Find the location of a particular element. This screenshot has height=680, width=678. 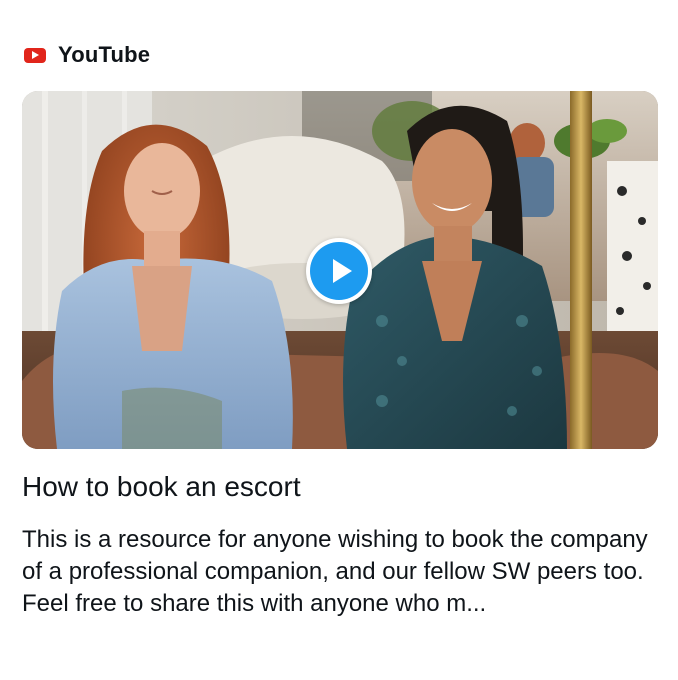

play-button is located at coordinates (339, 271).